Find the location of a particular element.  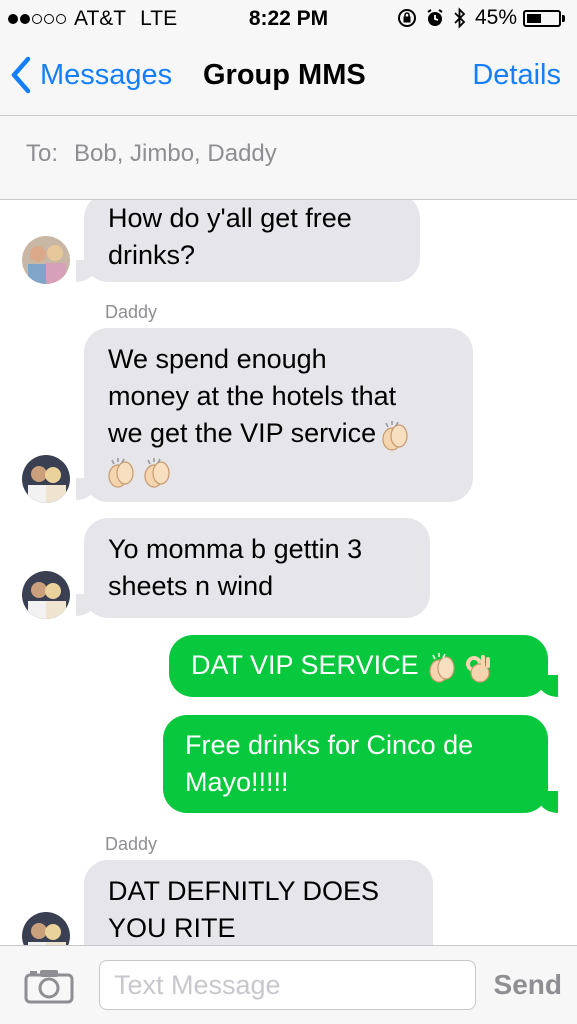

message-line: Yo momma b gettin 3 is located at coordinates (235, 549).